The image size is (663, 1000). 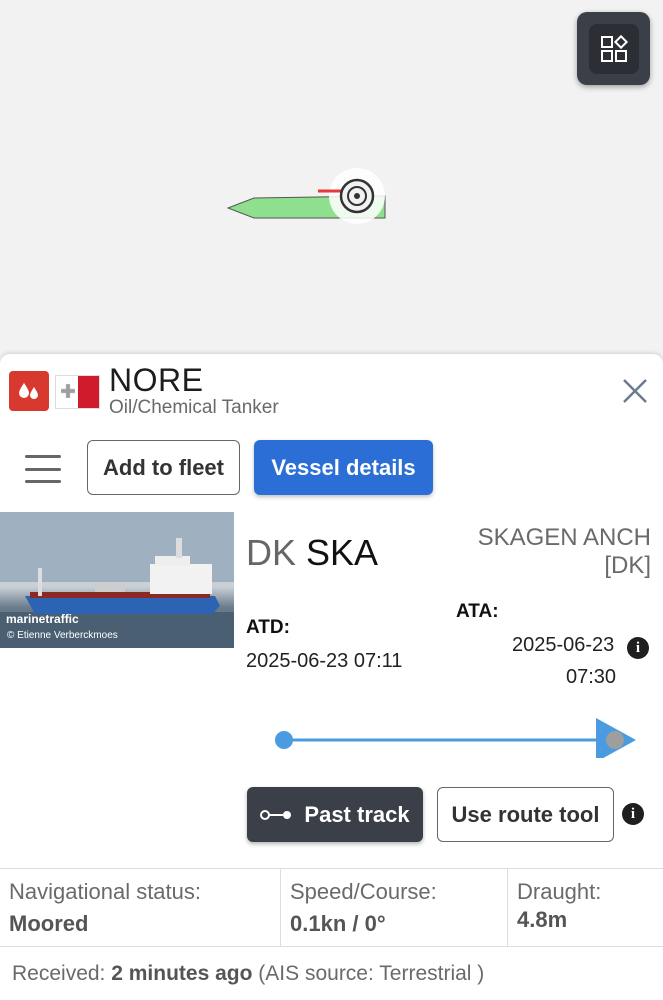 I want to click on photo-credit: © Etienne Verberckmoes, so click(x=62, y=635).